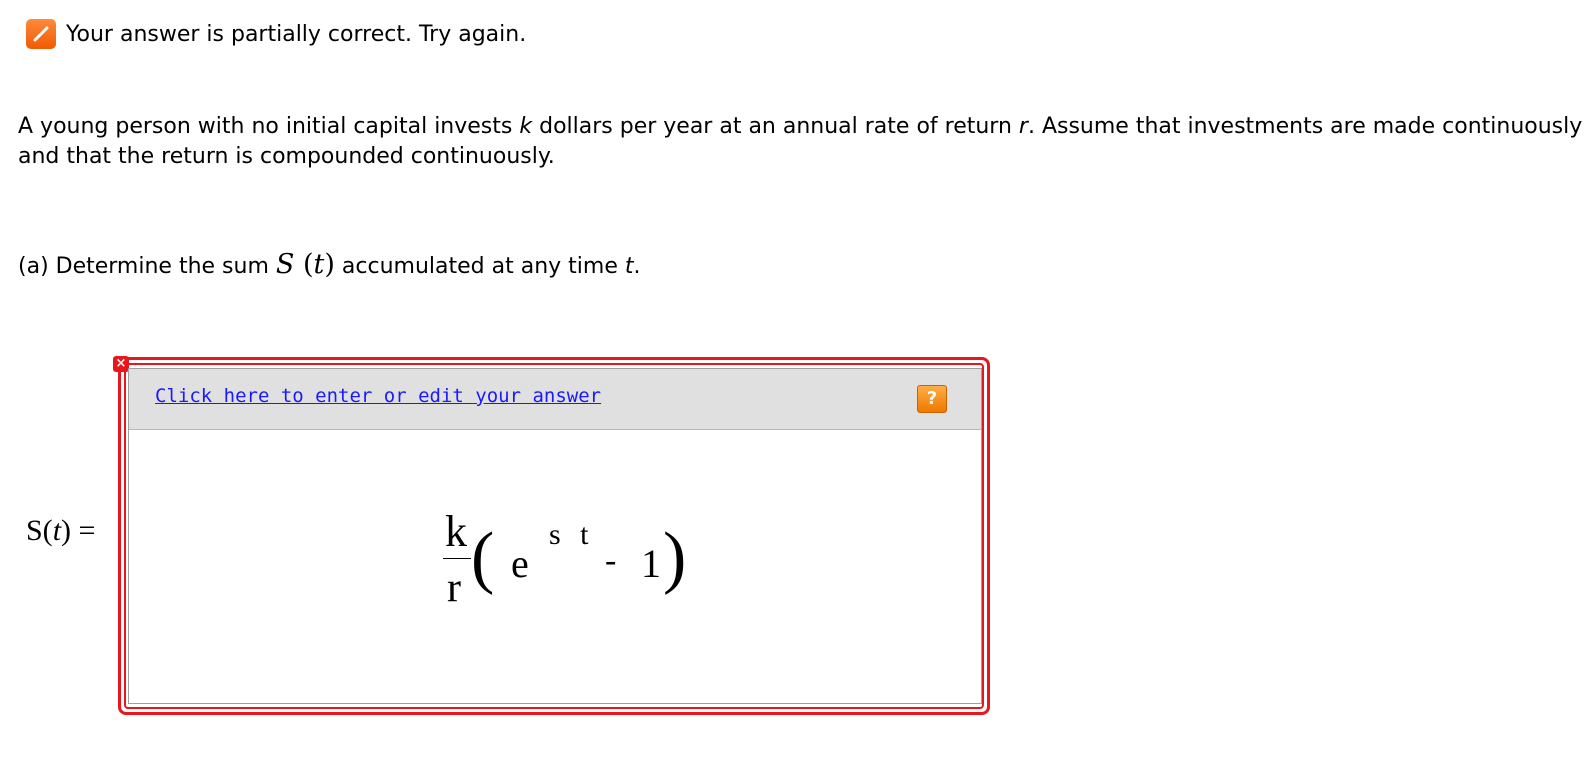  Describe the element at coordinates (932, 399) in the screenshot. I see `help-button: ?` at that location.